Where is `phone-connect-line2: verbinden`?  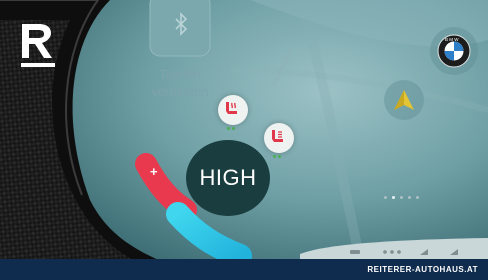
phone-connect-line2: verbinden is located at coordinates (180, 91).